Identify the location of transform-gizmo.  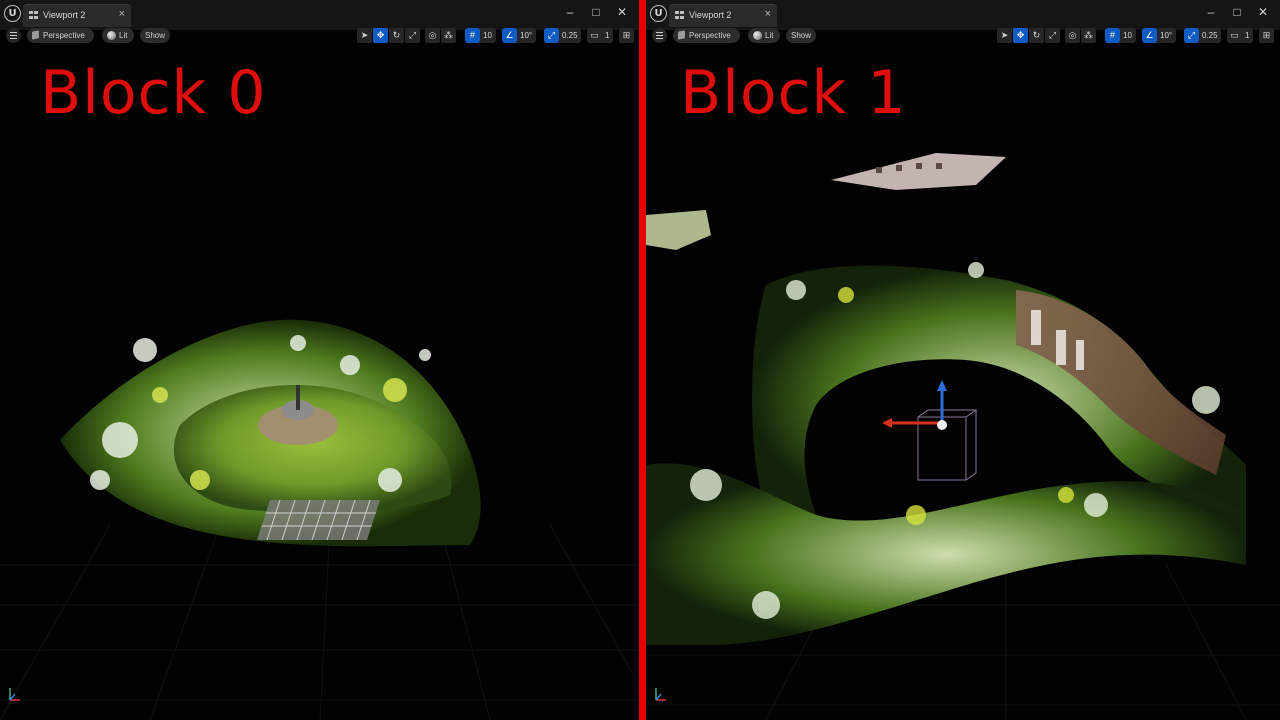
(914, 405).